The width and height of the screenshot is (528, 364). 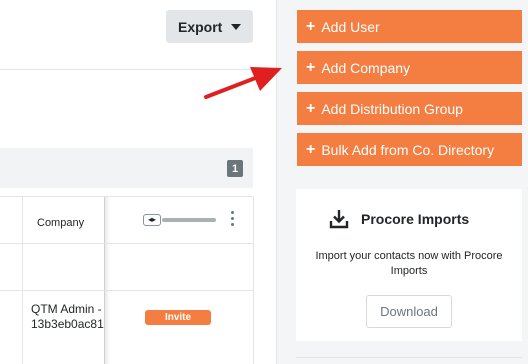 What do you see at coordinates (126, 243) in the screenshot?
I see `header-row-divider` at bounding box center [126, 243].